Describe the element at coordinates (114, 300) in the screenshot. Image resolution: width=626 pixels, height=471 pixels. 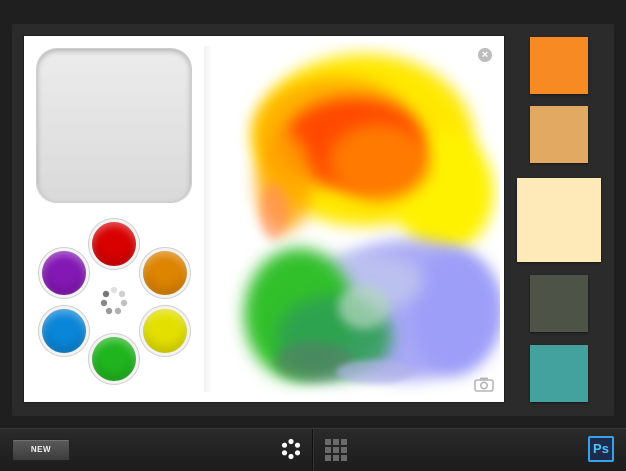
I see `loading-spinner-icon` at that location.